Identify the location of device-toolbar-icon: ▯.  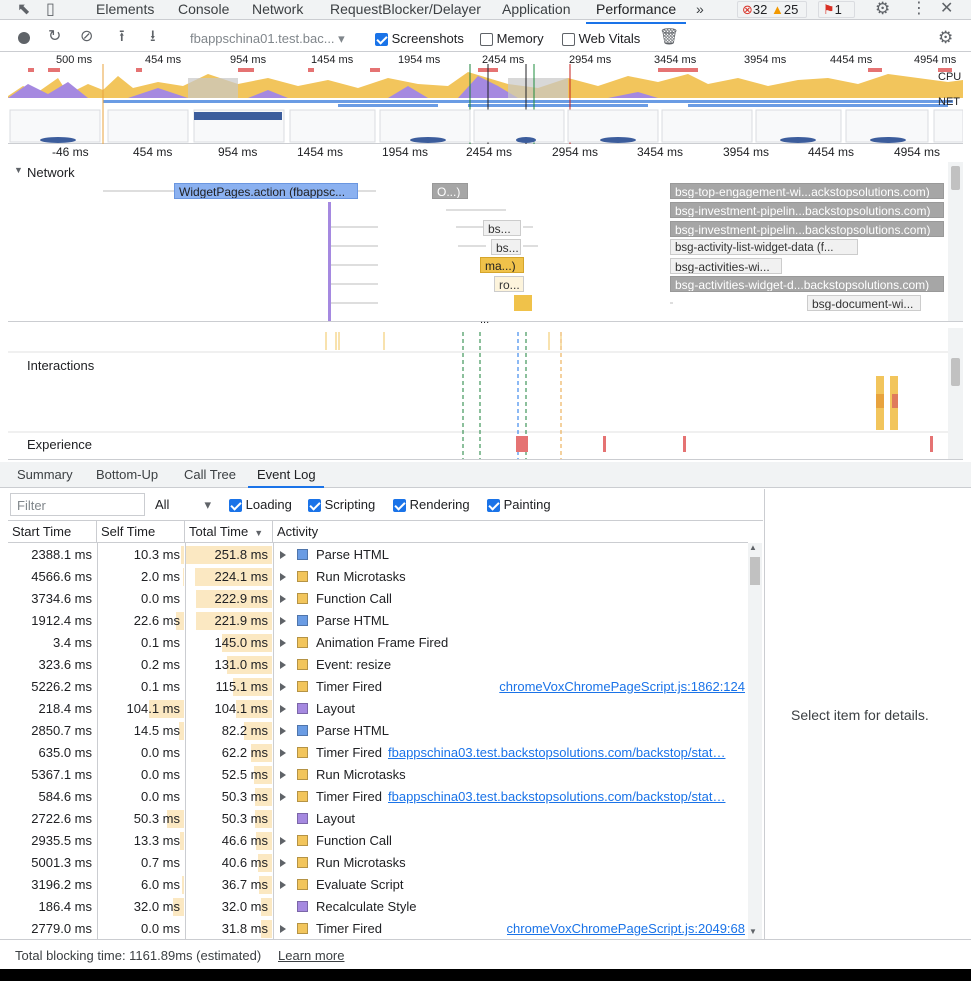
(50, 10).